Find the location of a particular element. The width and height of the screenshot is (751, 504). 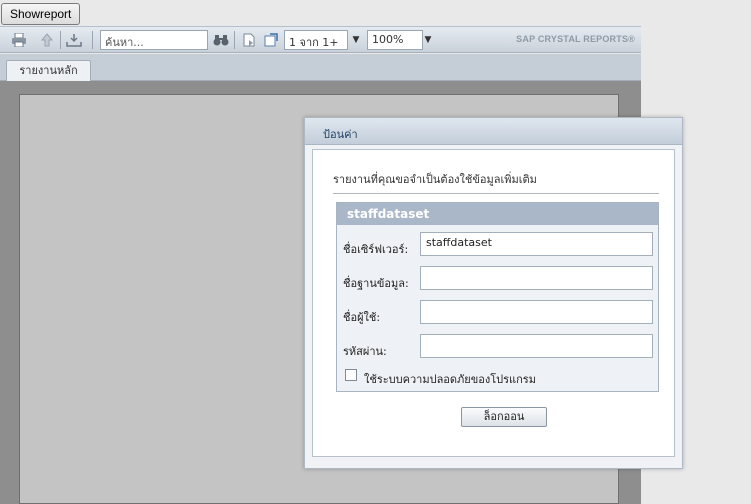

password-input is located at coordinates (536, 346).